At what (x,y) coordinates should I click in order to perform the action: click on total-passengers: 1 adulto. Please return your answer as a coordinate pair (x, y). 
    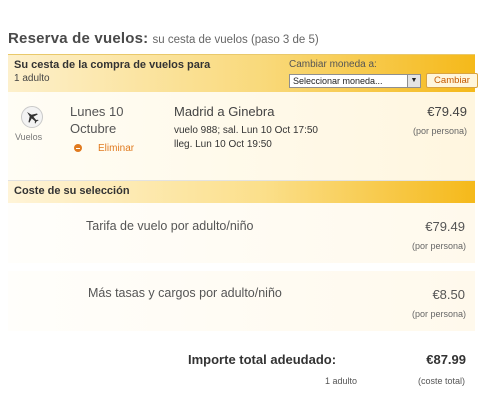
    Looking at the image, I should click on (341, 381).